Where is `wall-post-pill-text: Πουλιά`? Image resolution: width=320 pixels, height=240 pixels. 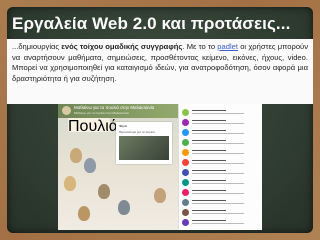 wall-post-pill-text: Πουλιά is located at coordinates (93, 126).